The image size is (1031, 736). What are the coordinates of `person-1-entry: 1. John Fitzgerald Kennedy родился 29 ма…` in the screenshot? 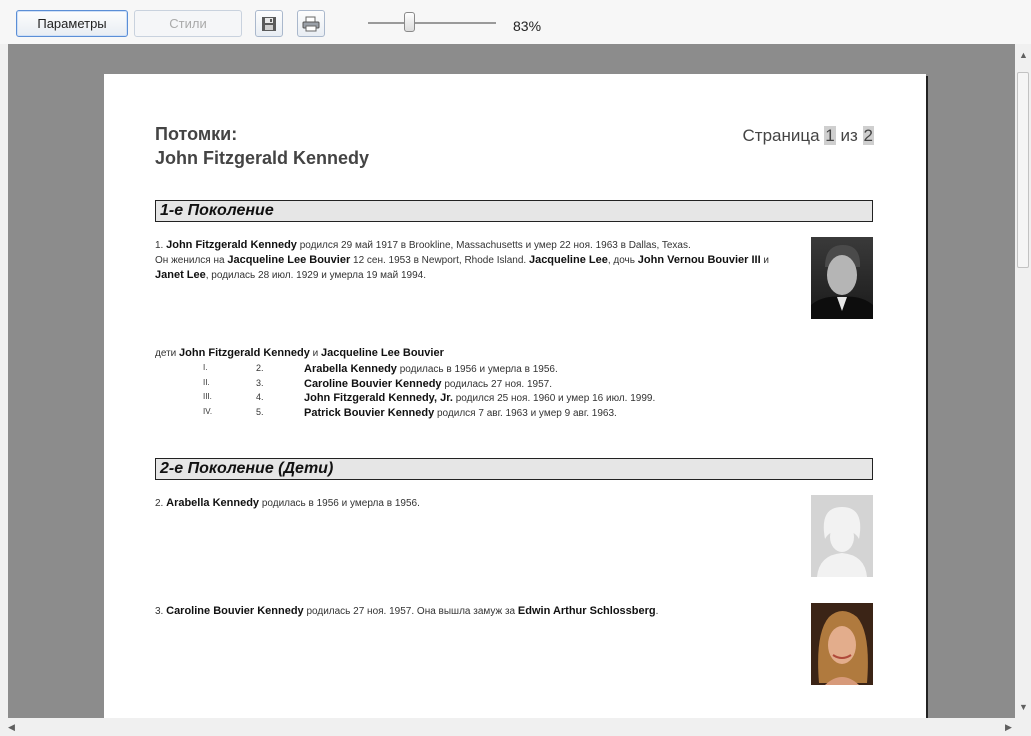 It's located at (462, 260).